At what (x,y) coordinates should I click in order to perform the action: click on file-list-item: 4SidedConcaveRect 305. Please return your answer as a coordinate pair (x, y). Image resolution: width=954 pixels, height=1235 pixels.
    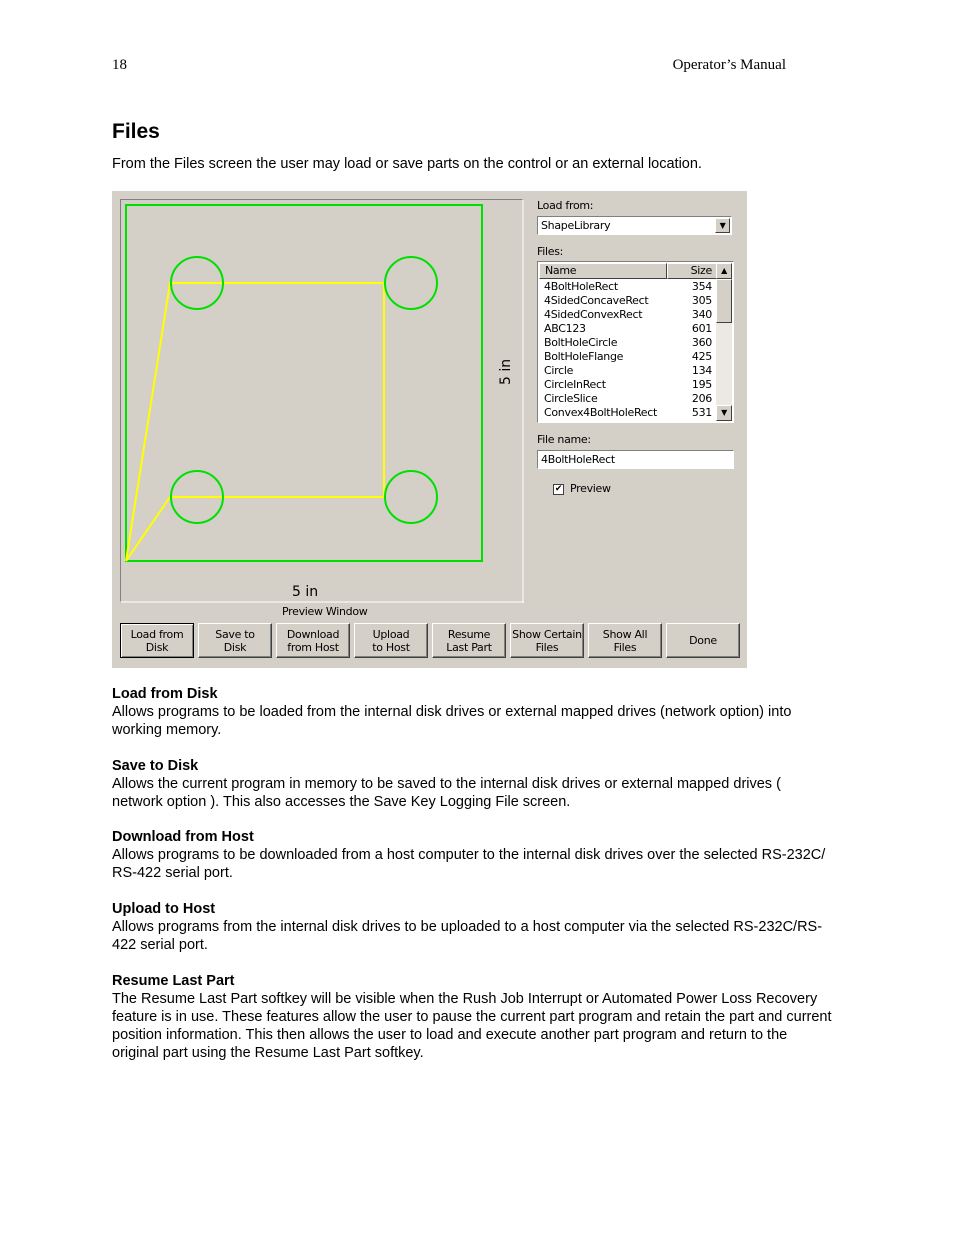
    Looking at the image, I should click on (628, 301).